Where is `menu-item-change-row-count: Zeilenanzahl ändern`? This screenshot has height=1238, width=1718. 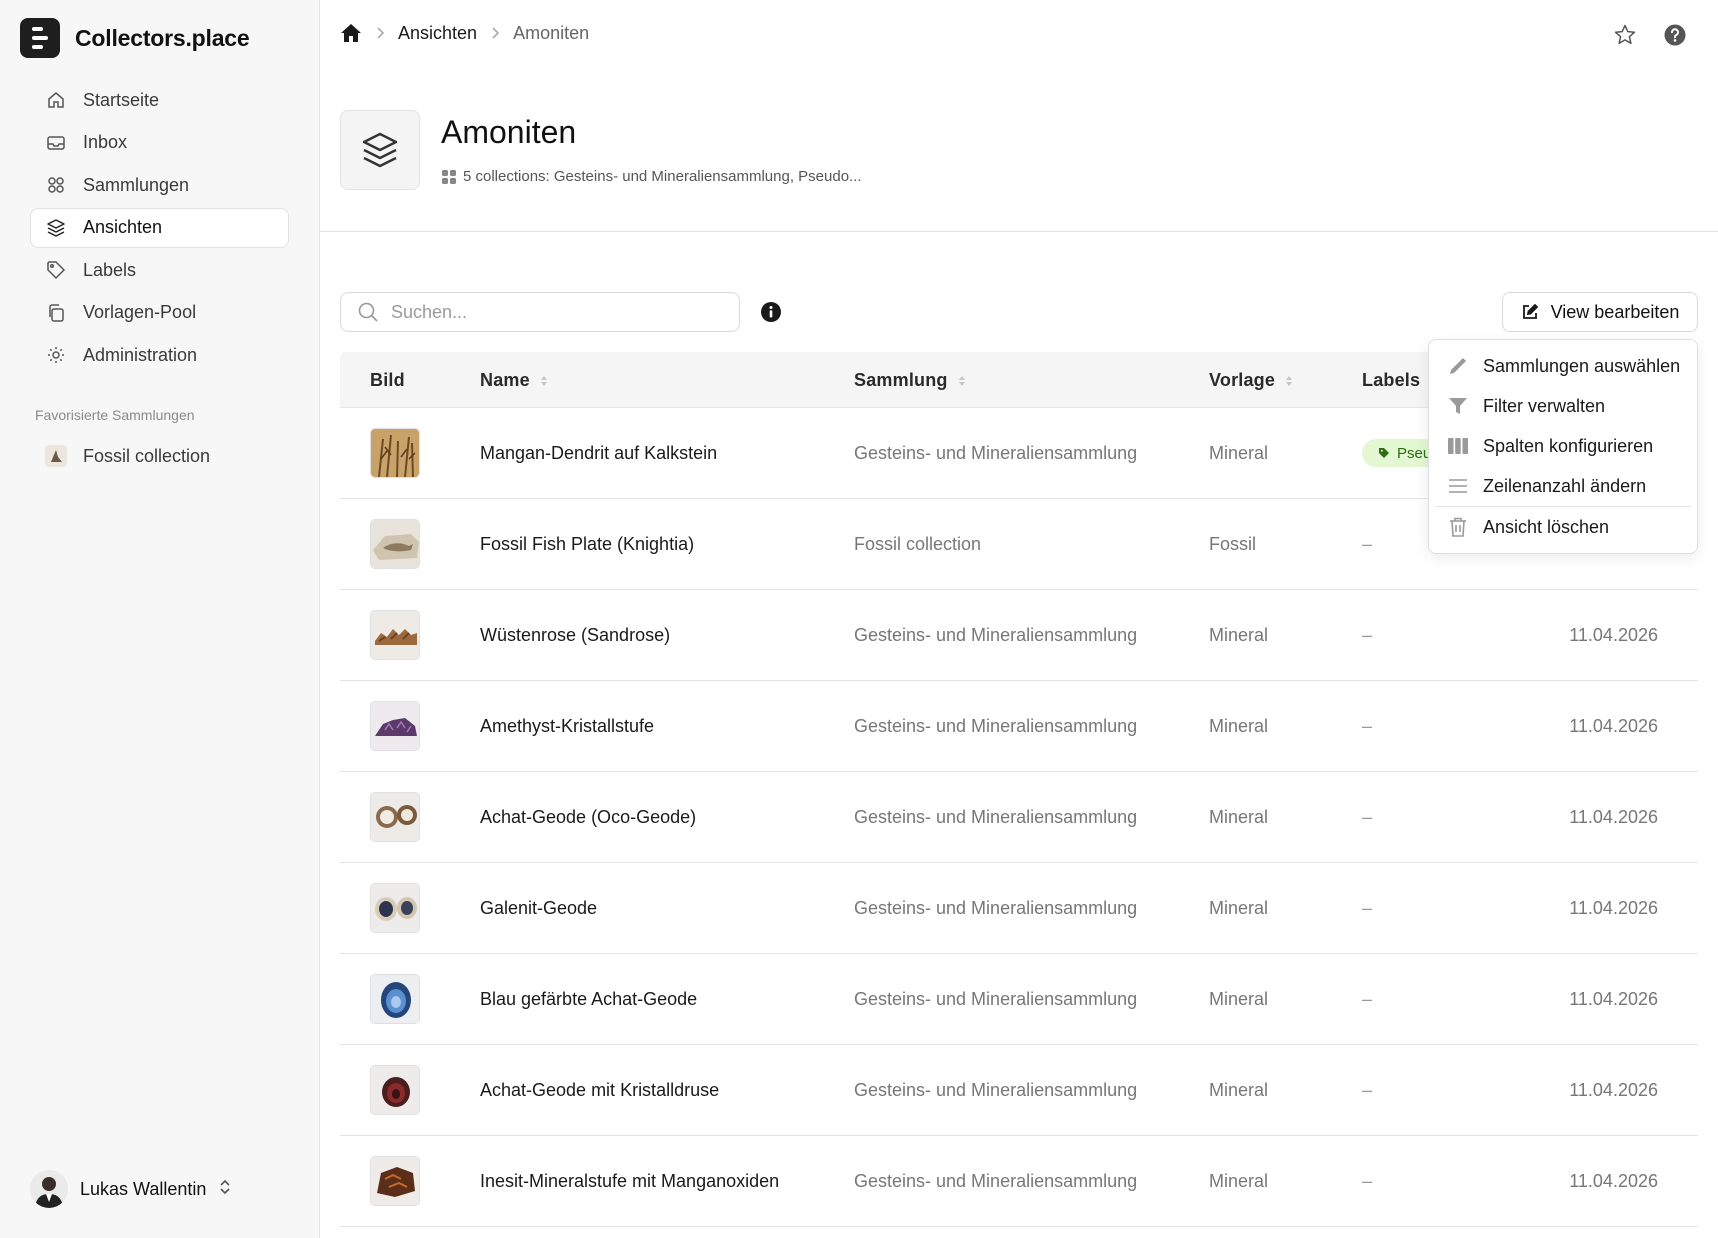
menu-item-change-row-count: Zeilenanzahl ändern is located at coordinates (1563, 486).